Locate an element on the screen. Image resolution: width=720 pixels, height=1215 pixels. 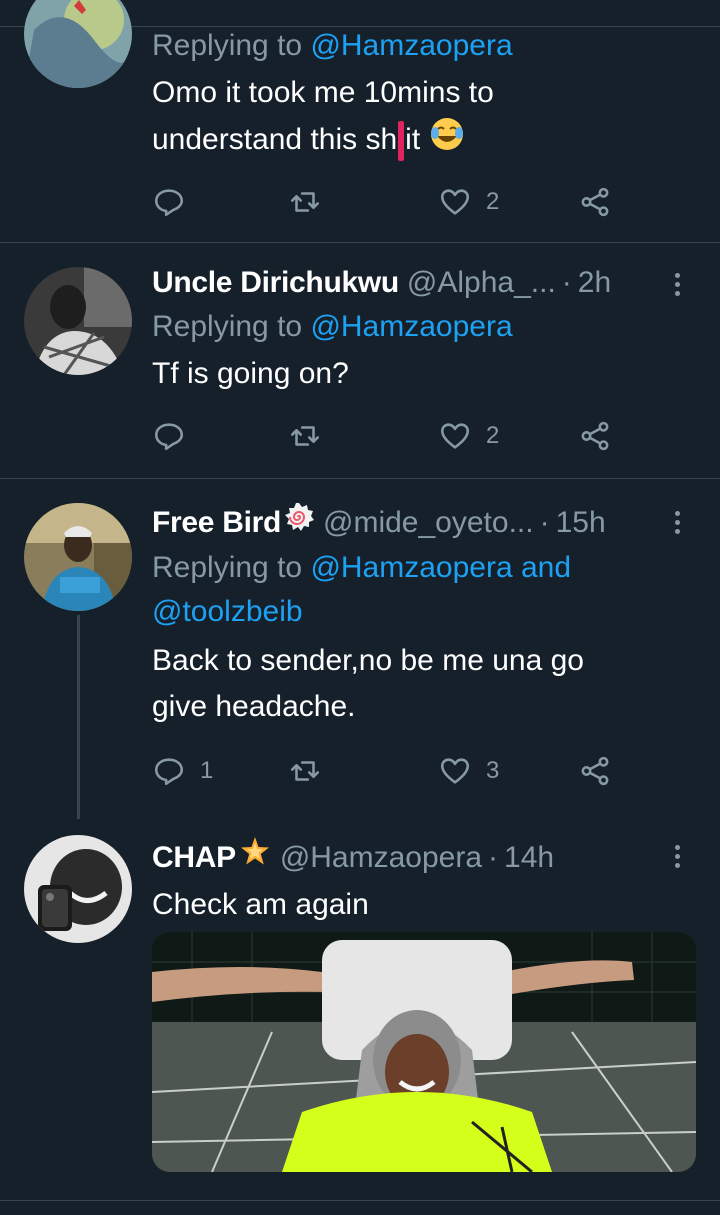
photo-image is located at coordinates (424, 1052).